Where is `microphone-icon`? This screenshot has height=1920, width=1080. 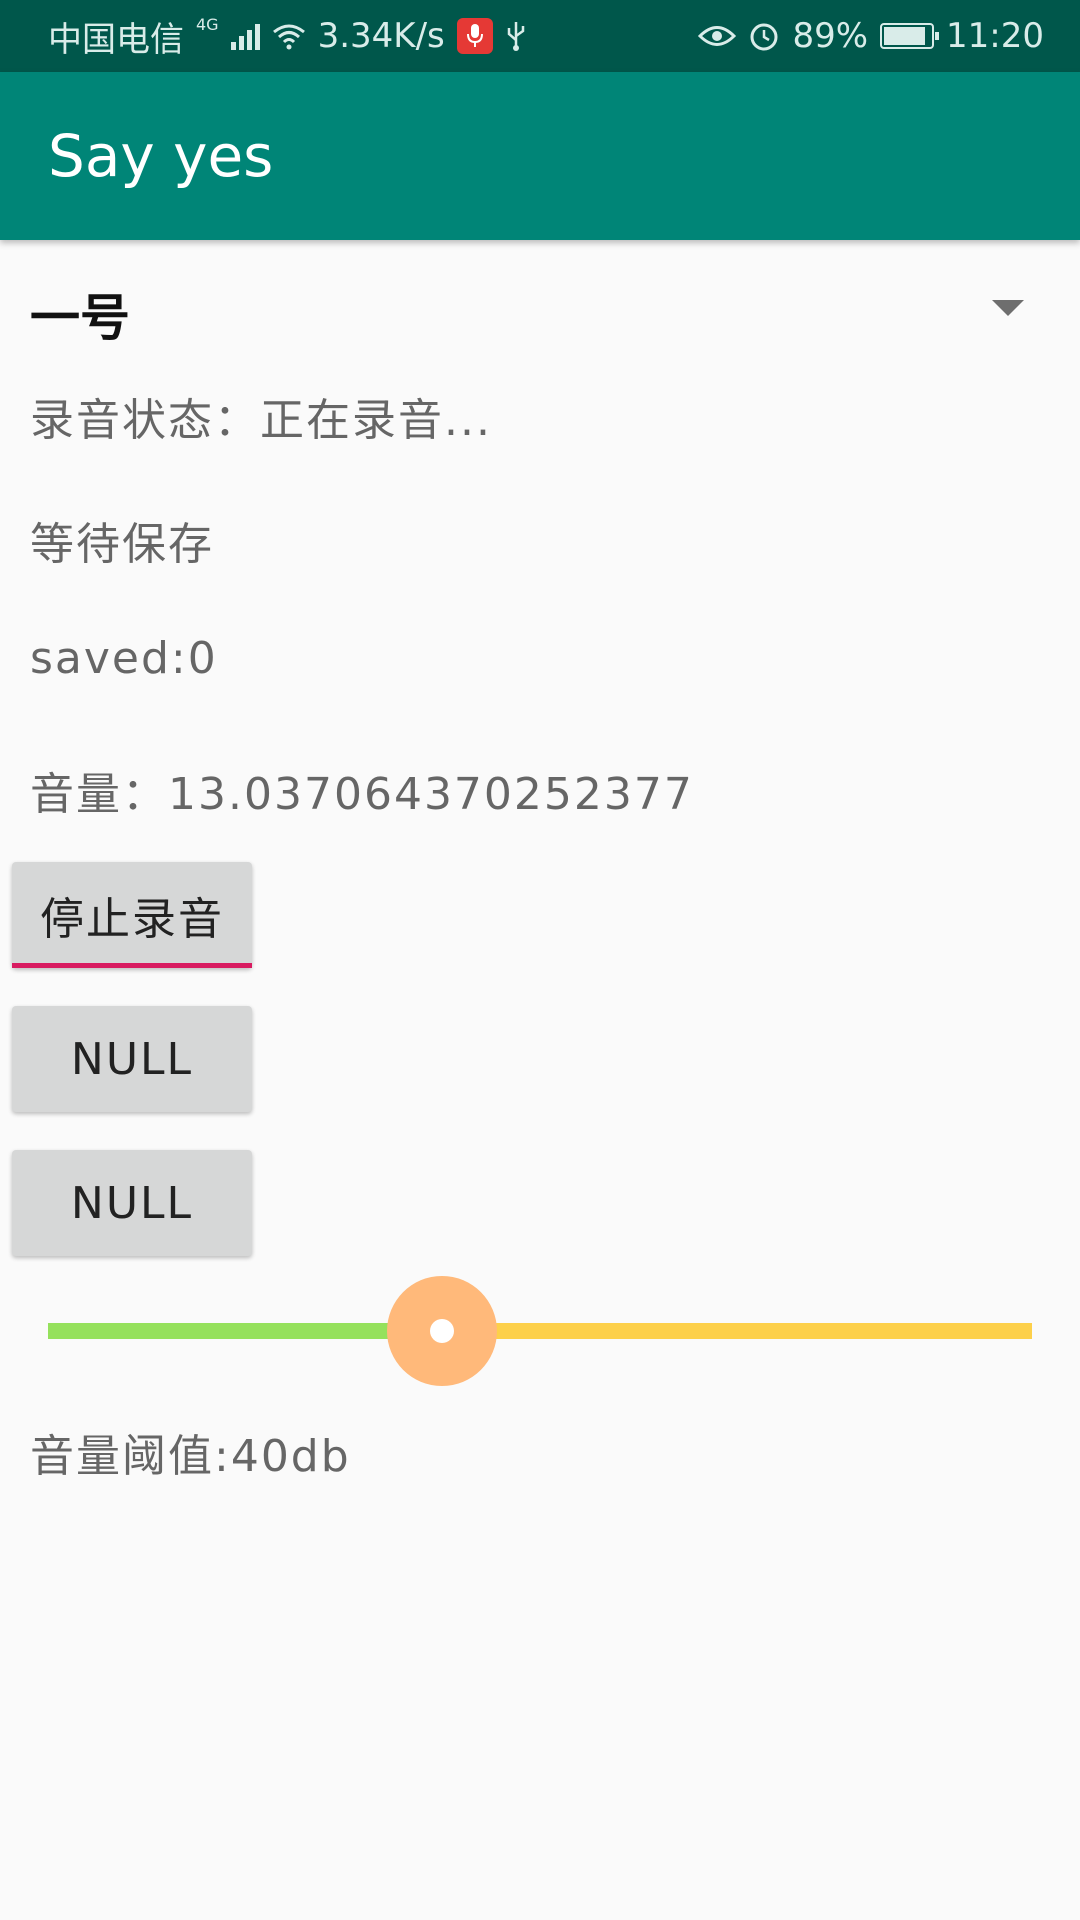 microphone-icon is located at coordinates (474, 36).